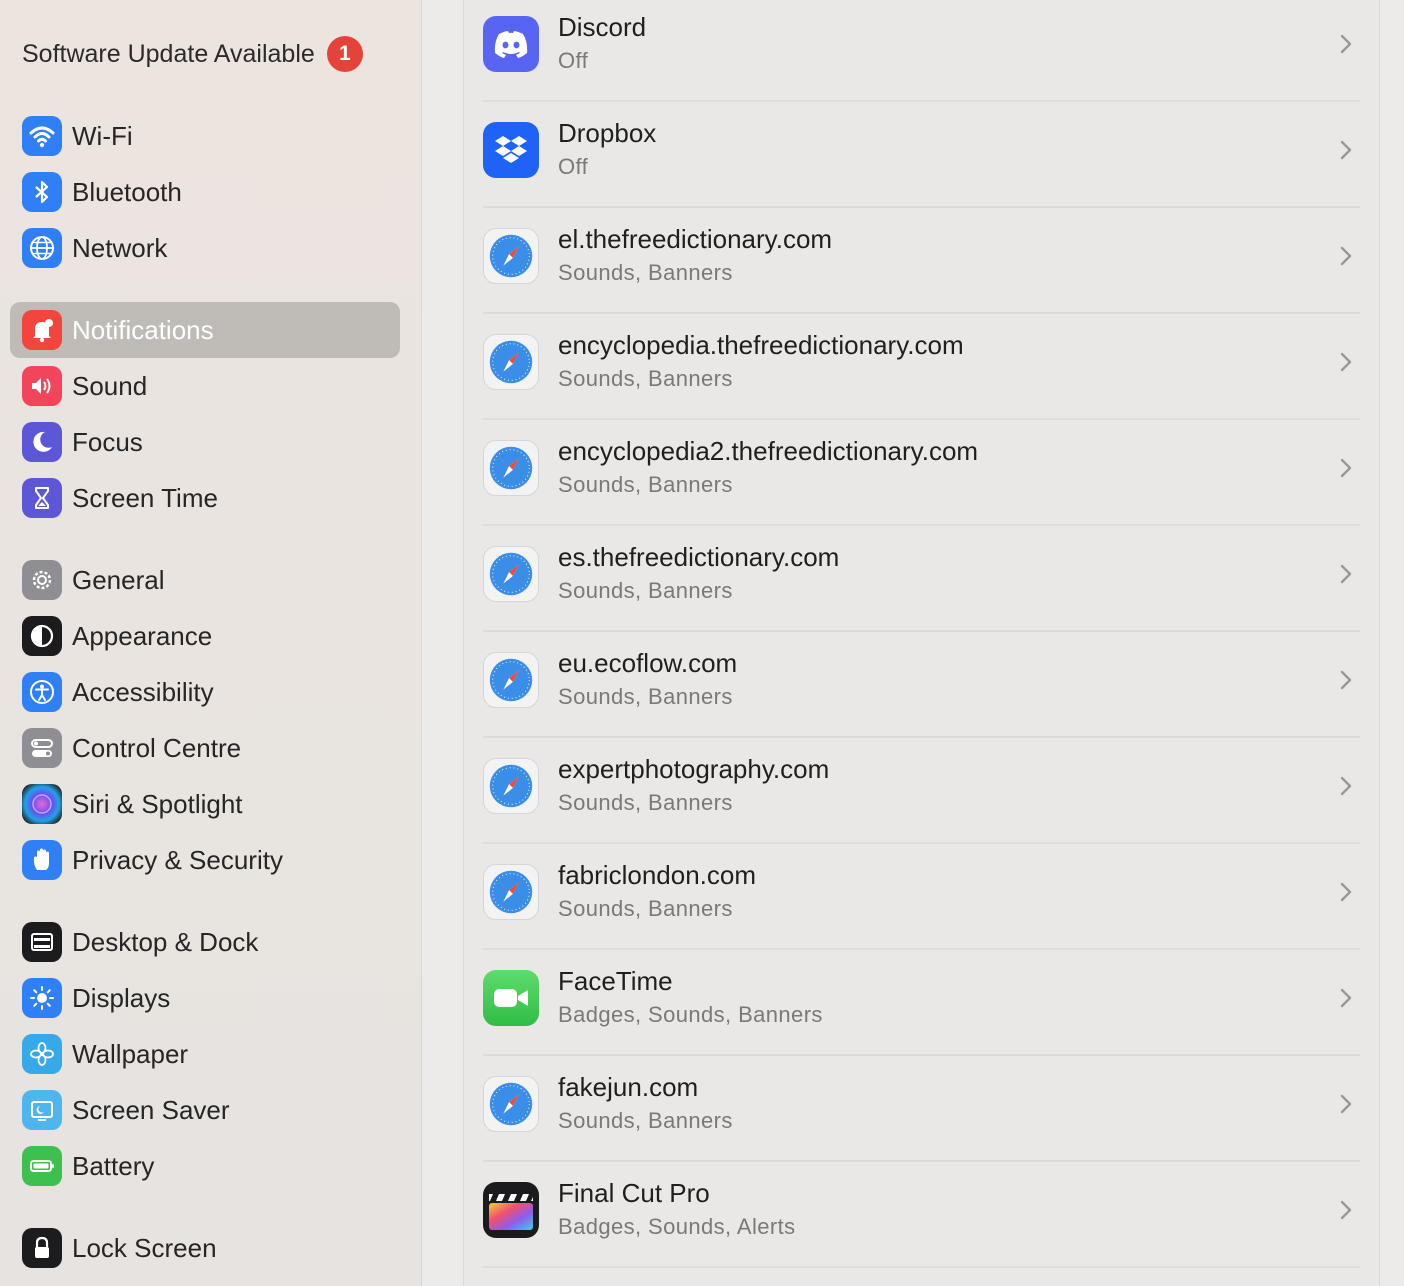 This screenshot has width=1404, height=1286. I want to click on app-row-website: es.thefreedictionary.com Sounds, Banners, so click(921, 579).